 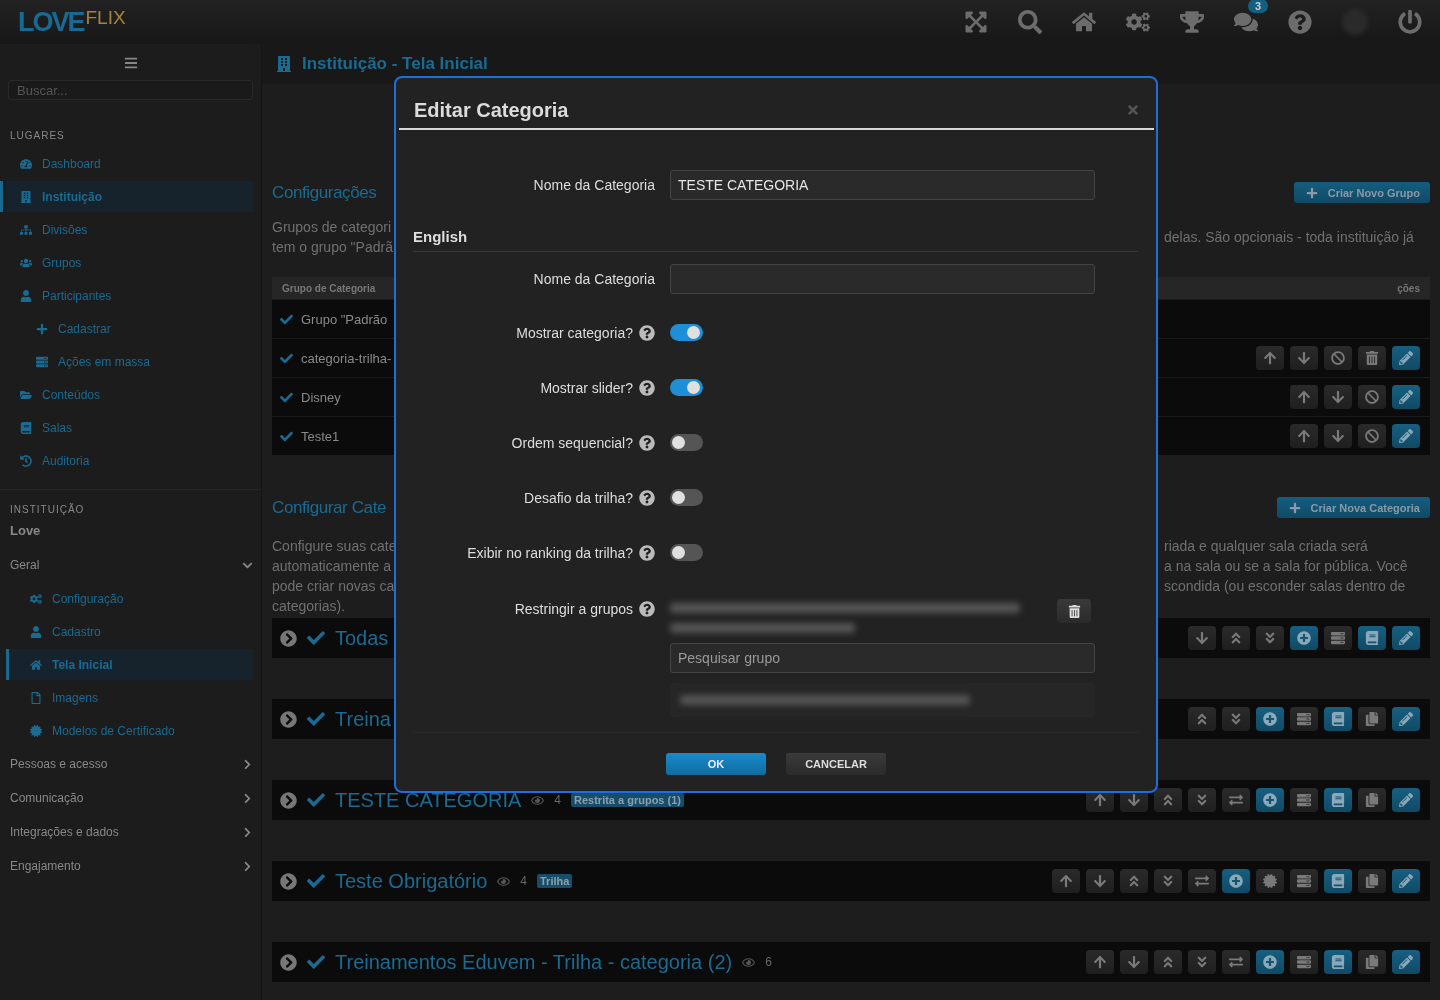 I want to click on sidebar-item: Participantes, so click(x=126, y=295).